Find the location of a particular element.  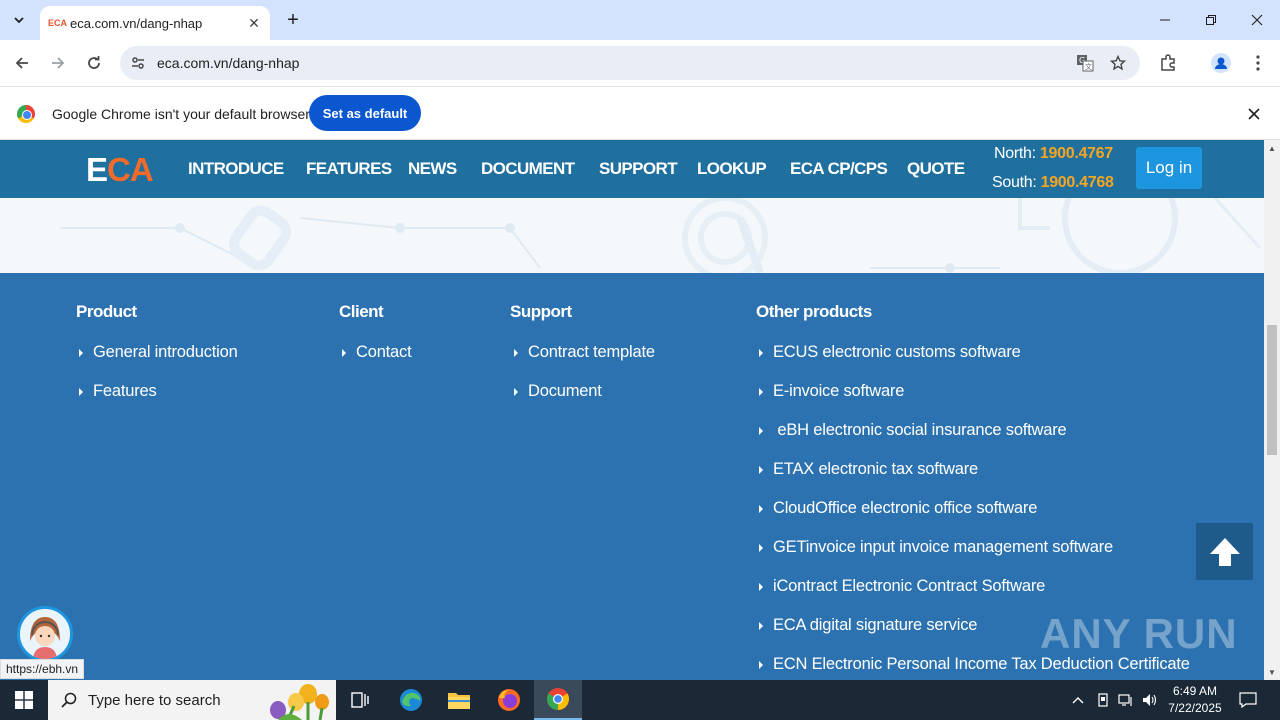

footer-link-cloudoffice: CloudOffice electronic office software is located at coordinates (898, 508).